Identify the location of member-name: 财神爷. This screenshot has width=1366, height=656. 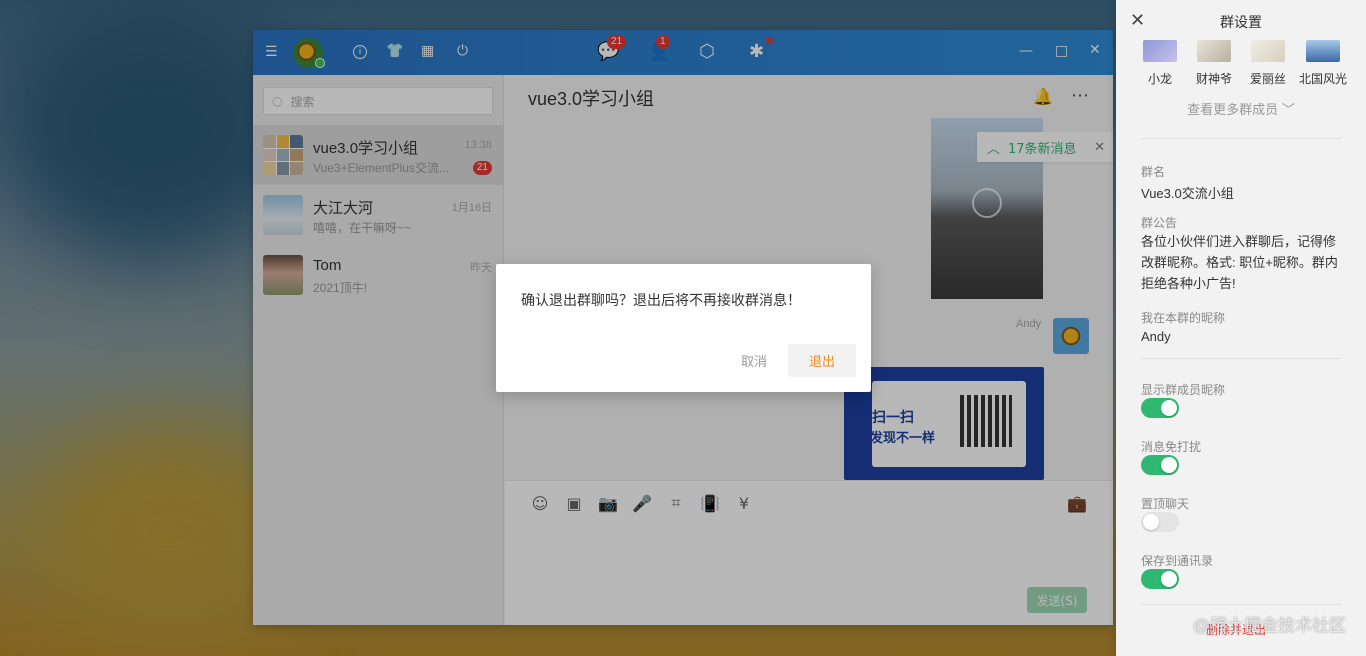
(1213, 79).